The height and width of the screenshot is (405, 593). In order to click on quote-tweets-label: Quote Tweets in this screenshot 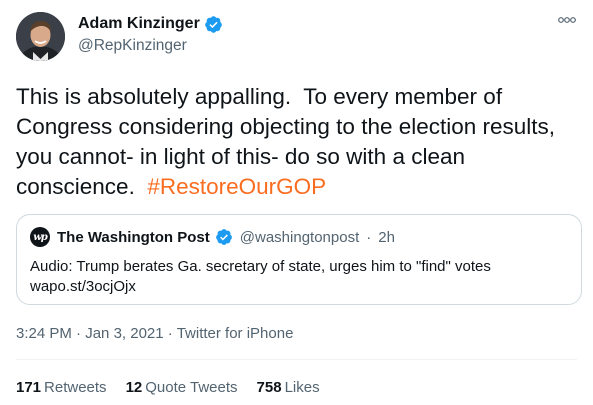, I will do `click(191, 387)`.